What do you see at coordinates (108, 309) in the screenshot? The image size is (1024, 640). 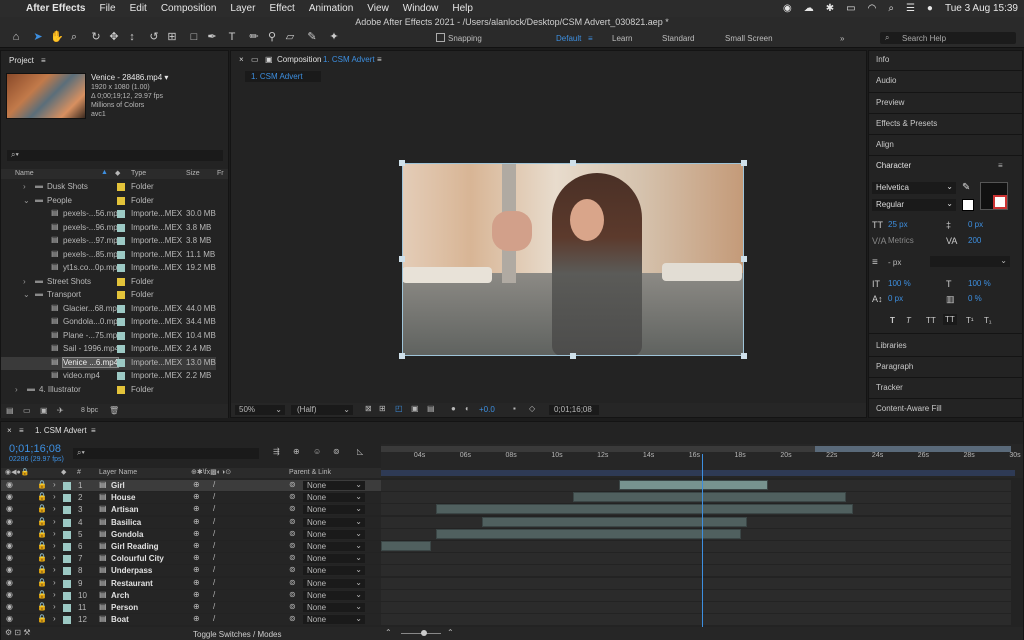 I see `project-item: ▤ Glacier...68.mp4 Importe...MEX 44.0 MB` at bounding box center [108, 309].